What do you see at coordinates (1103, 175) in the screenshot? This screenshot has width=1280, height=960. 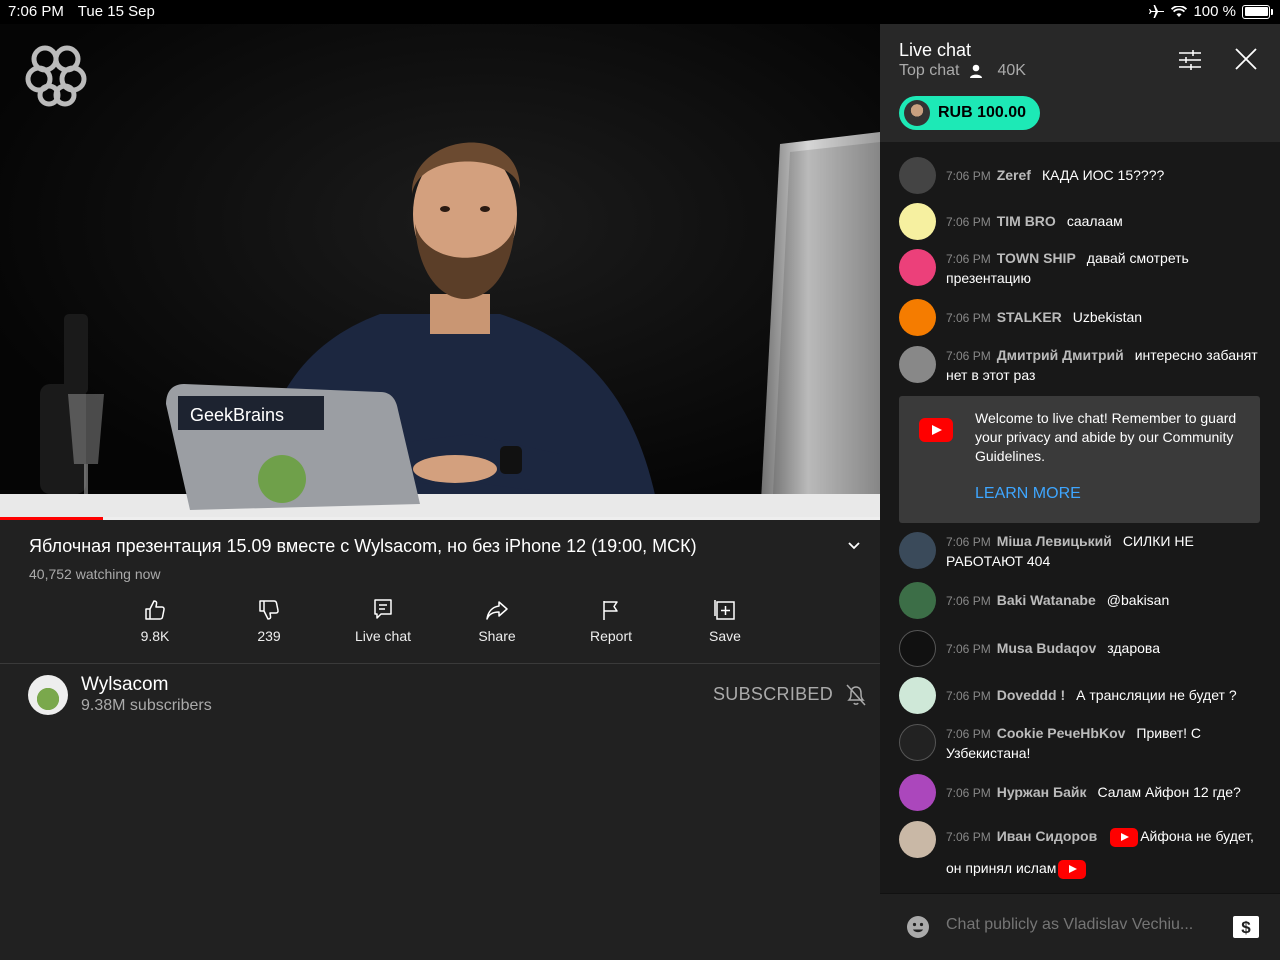 I see `message-text: КАДА ИОС 15????` at bounding box center [1103, 175].